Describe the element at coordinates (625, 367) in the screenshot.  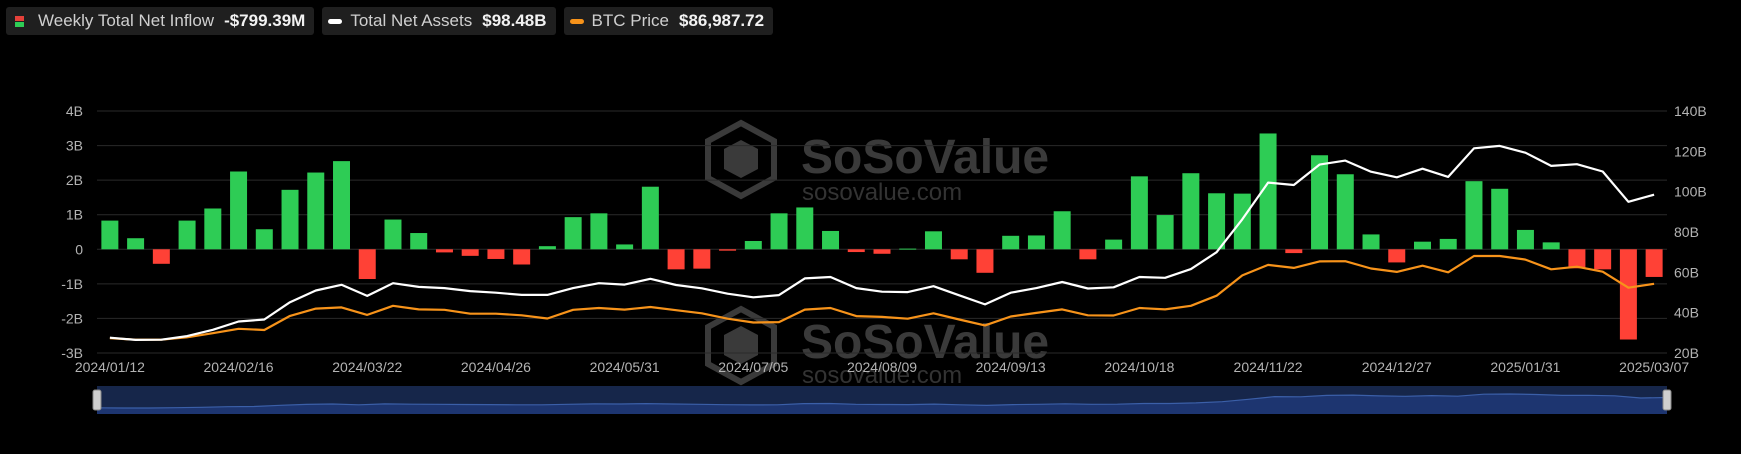
I see `x-tick-label: 2024/05/31` at that location.